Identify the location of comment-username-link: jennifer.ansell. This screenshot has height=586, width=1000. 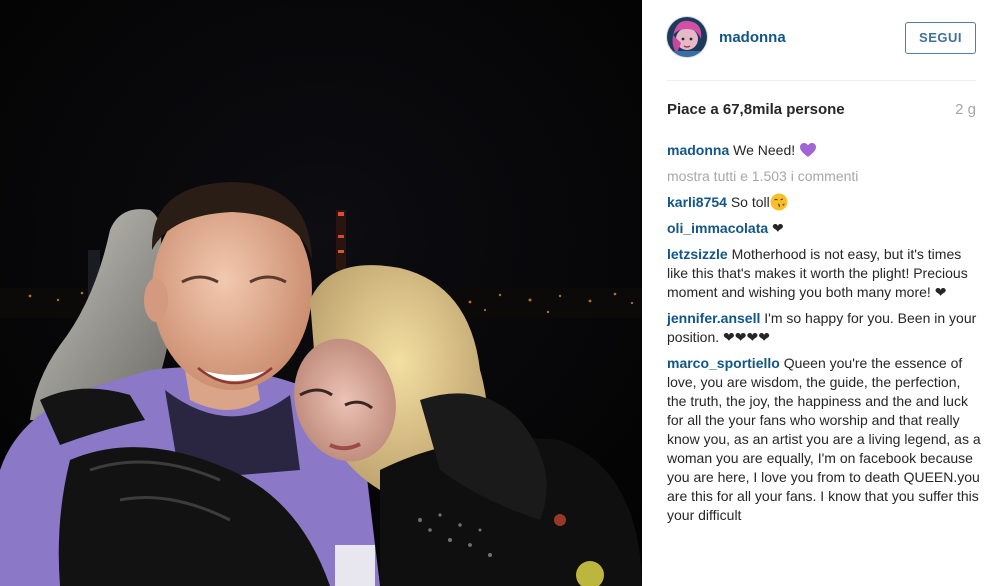
(713, 318).